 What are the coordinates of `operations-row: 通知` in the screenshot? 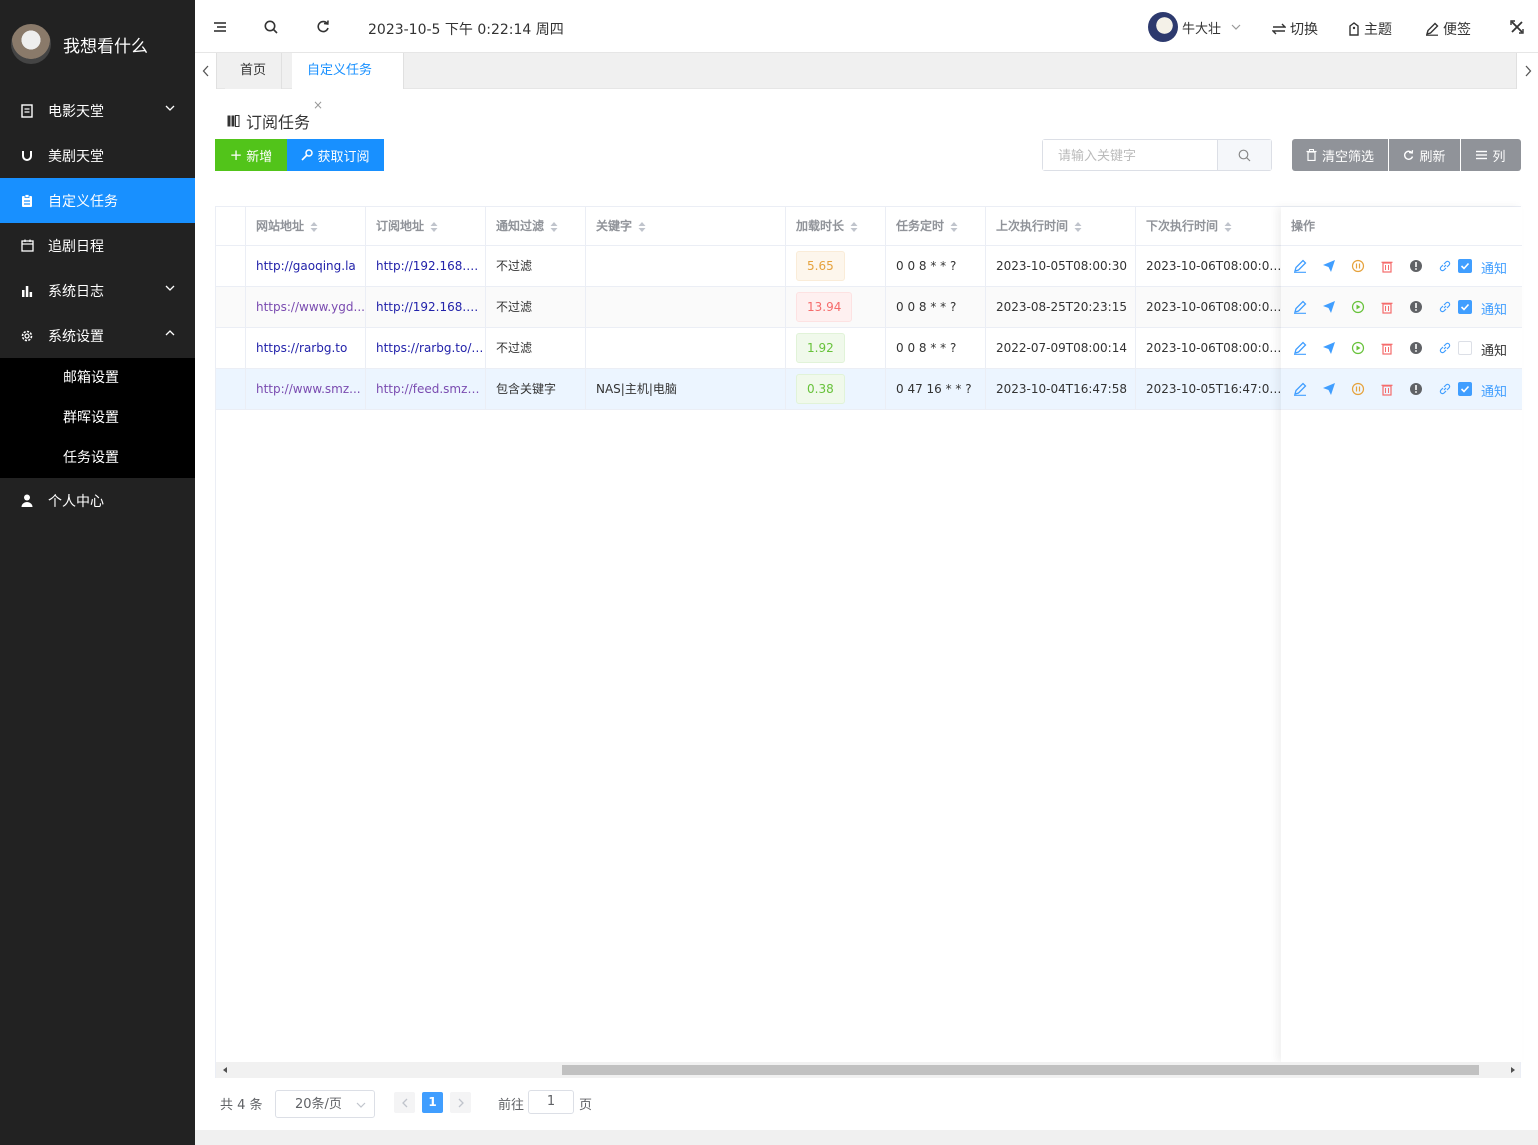 It's located at (1401, 266).